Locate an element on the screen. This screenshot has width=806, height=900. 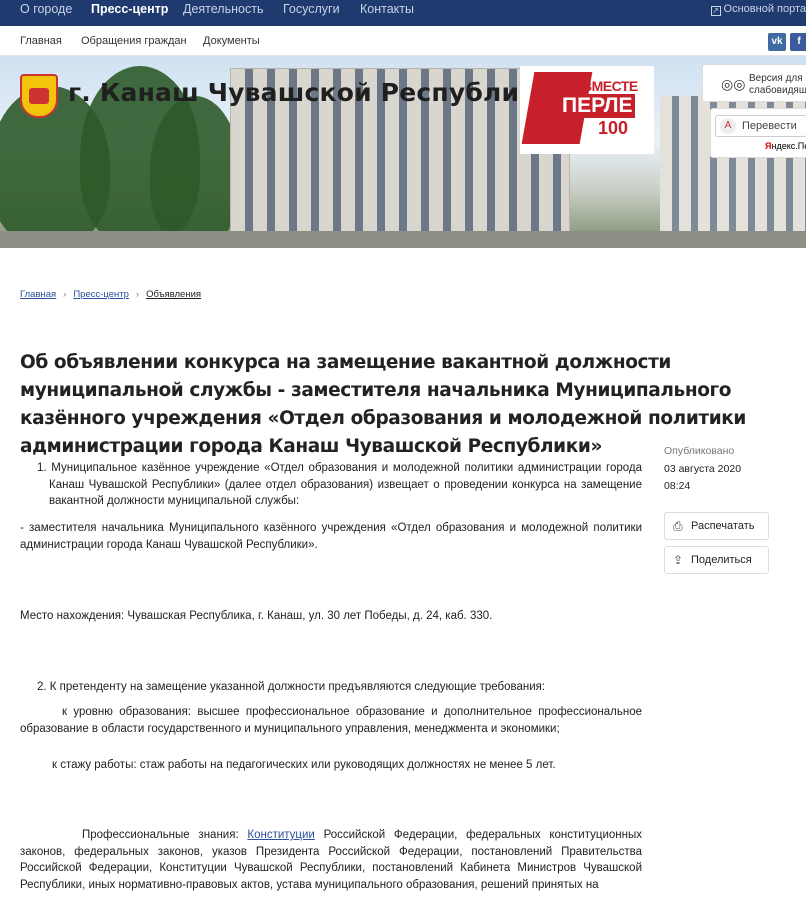
glasses-icon: ◎◎ is located at coordinates (733, 84).